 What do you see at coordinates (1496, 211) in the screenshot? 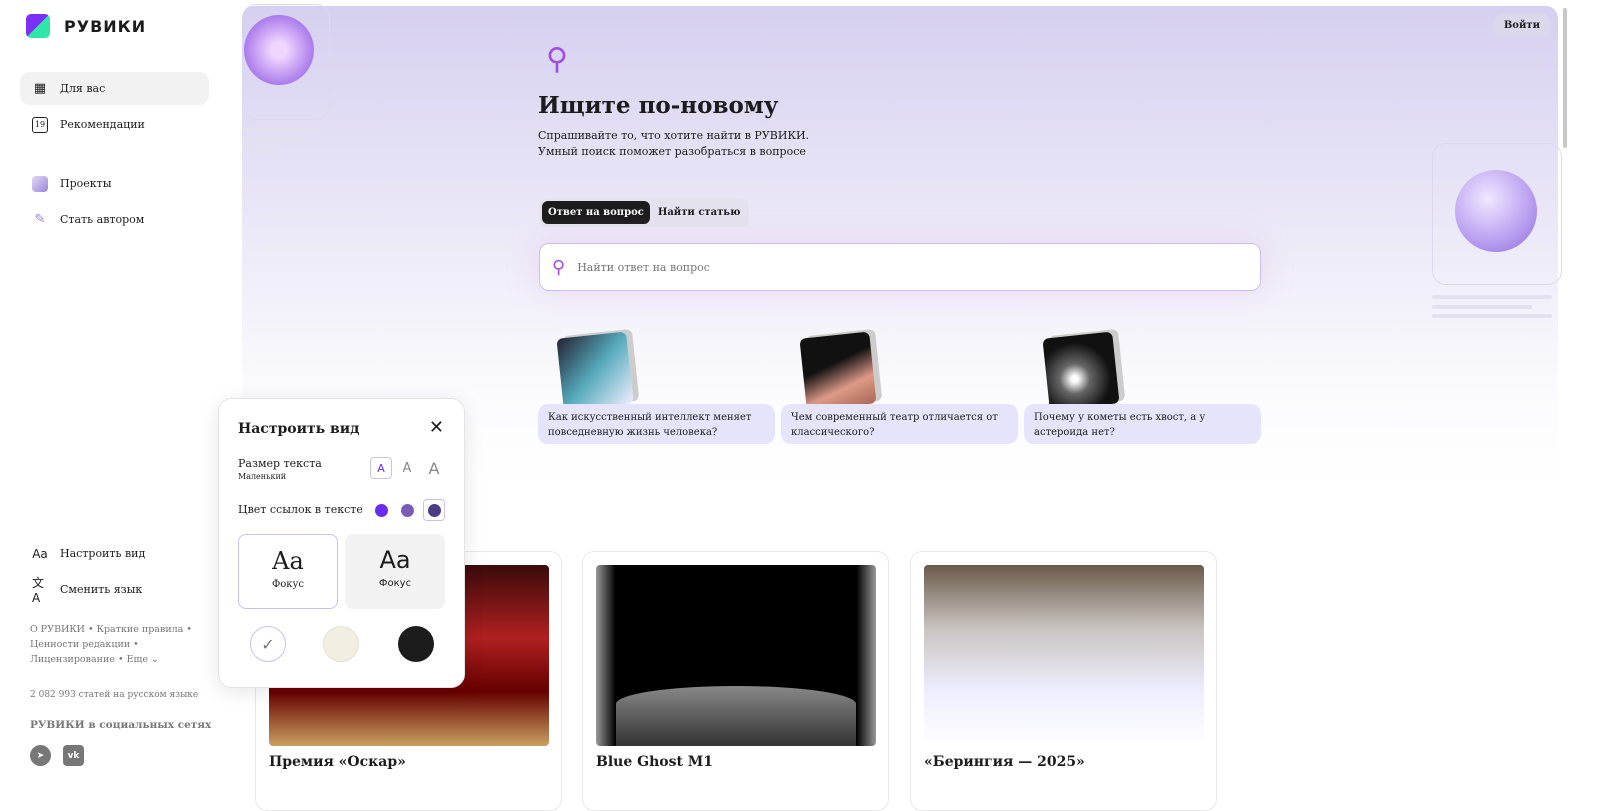
I see `ball-icon` at bounding box center [1496, 211].